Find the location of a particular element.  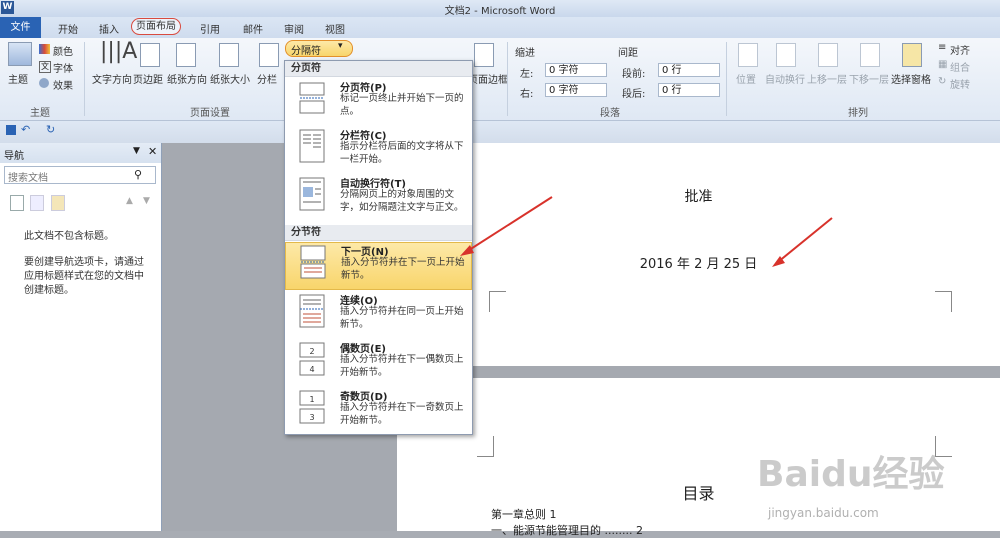

watermark-url: jingyan.baidu.com is located at coordinates (823, 513).